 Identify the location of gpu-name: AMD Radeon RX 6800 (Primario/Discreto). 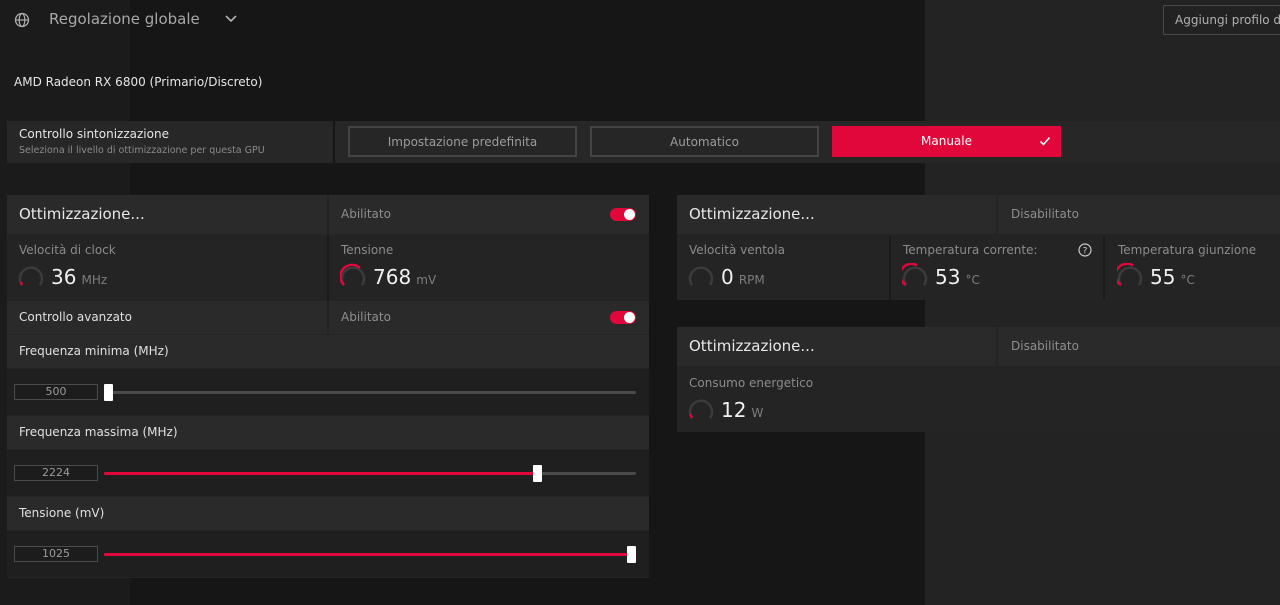
(138, 82).